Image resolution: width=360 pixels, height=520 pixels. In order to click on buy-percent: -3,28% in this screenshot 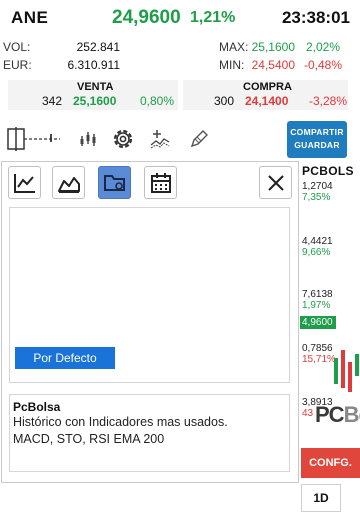, I will do `click(328, 101)`.